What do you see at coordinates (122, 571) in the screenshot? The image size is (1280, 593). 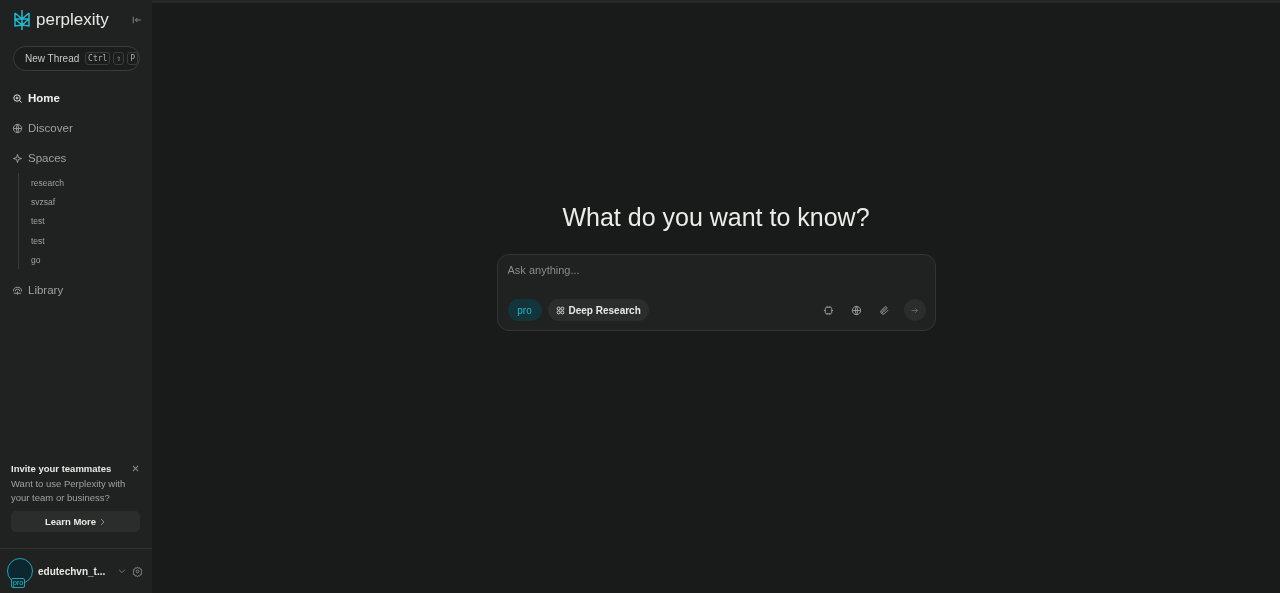 I see `chevron-down-icon` at bounding box center [122, 571].